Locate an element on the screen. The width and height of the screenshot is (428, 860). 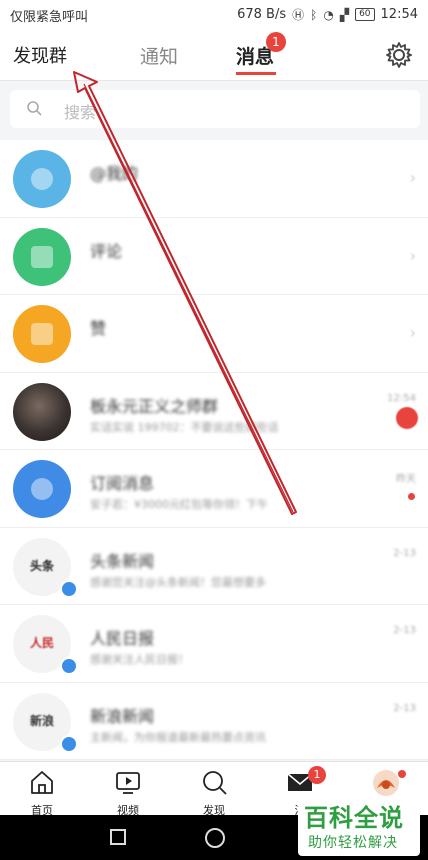
list-item-subtitle: 主新闻，为你报道最新最热要点资讯 is located at coordinates (178, 737).